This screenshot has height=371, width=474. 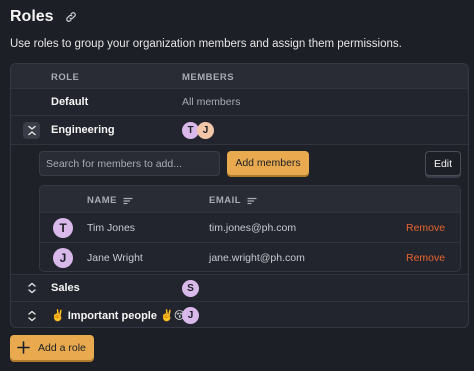 What do you see at coordinates (102, 200) in the screenshot?
I see `column-header-name-label: NAME` at bounding box center [102, 200].